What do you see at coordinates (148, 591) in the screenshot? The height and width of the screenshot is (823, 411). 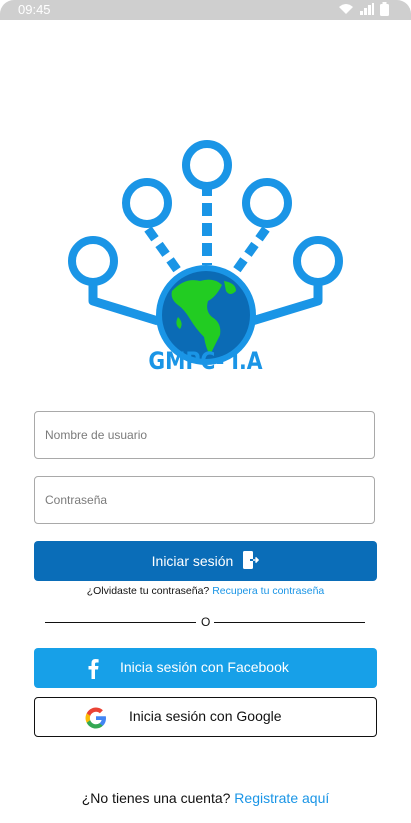 I see `forgot-password-text: ¿Olvidaste tu contraseña?` at bounding box center [148, 591].